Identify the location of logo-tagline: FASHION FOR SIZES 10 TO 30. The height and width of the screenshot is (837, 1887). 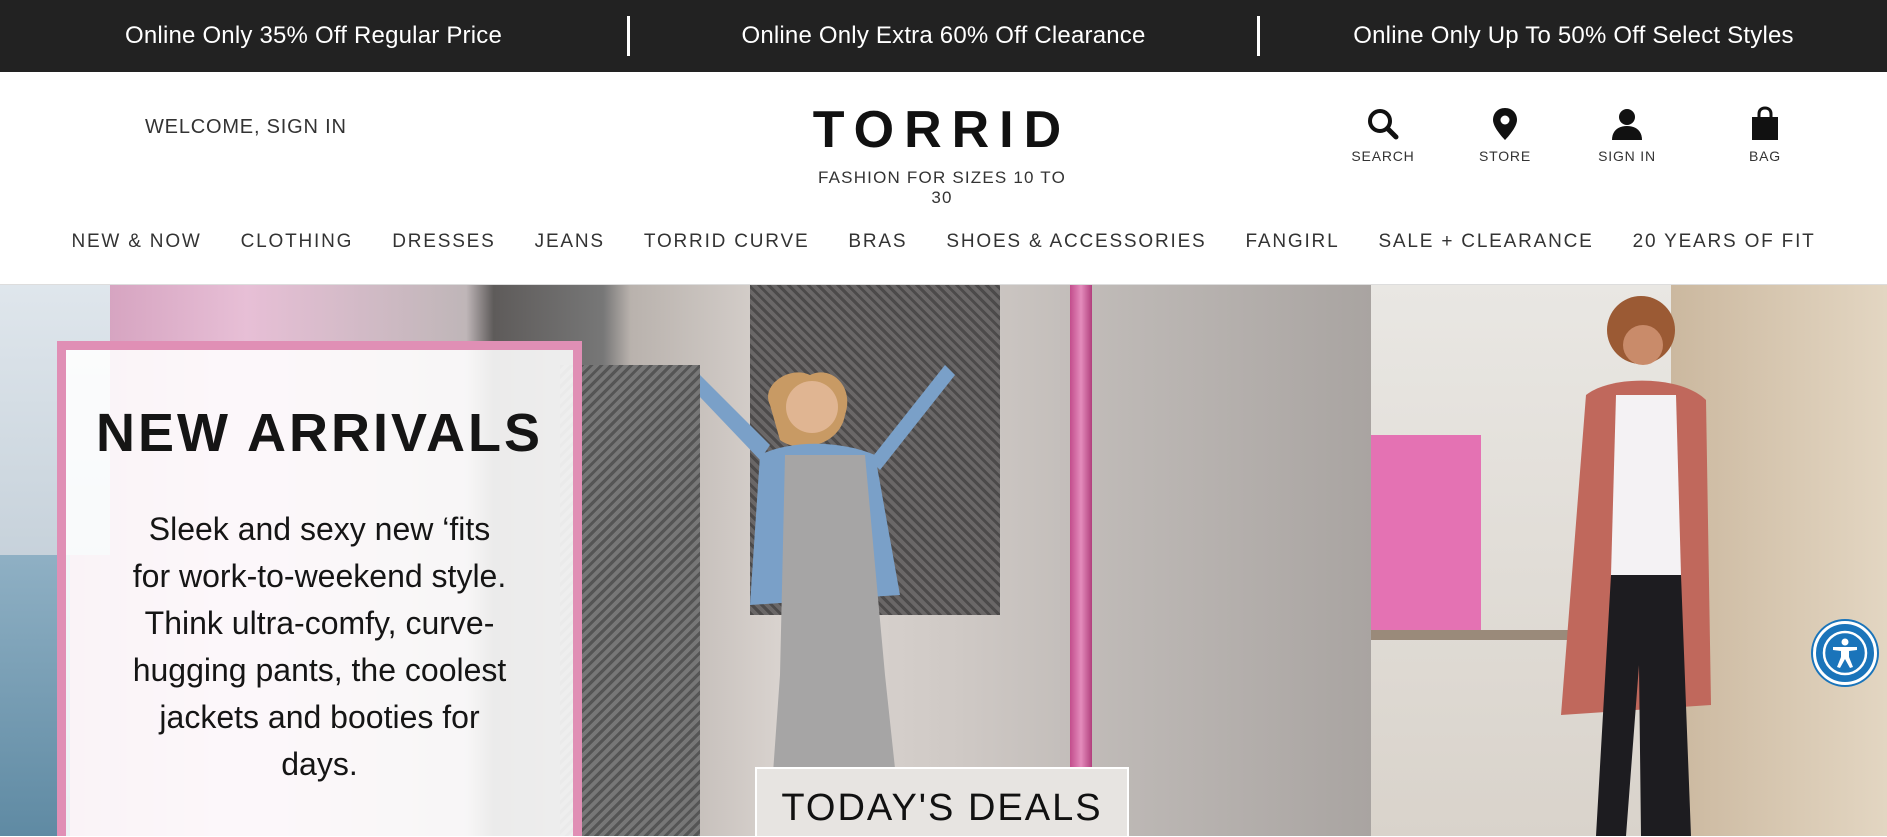
(942, 187).